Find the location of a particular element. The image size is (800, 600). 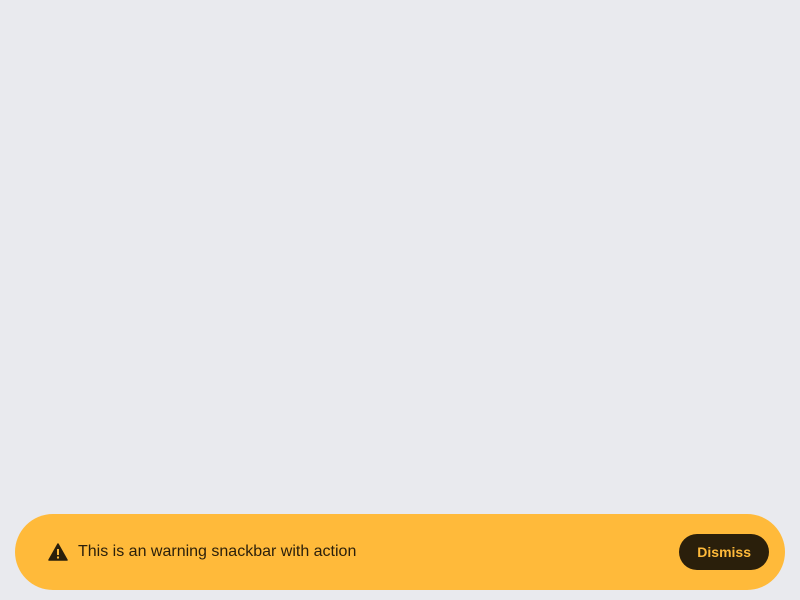

snackbar-message: This is an warning snackbar with action is located at coordinates (217, 551).